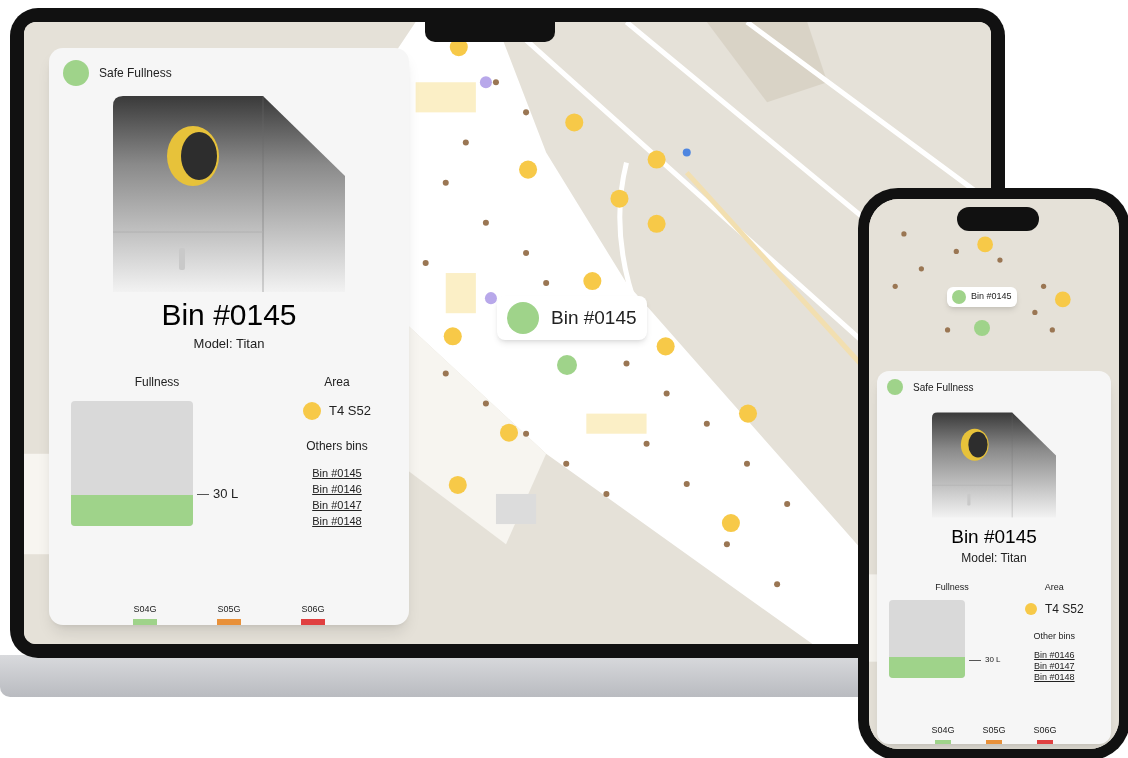 This screenshot has height=758, width=1128. What do you see at coordinates (1054, 637) in the screenshot?
I see `other-bins-label: Other bins` at bounding box center [1054, 637].